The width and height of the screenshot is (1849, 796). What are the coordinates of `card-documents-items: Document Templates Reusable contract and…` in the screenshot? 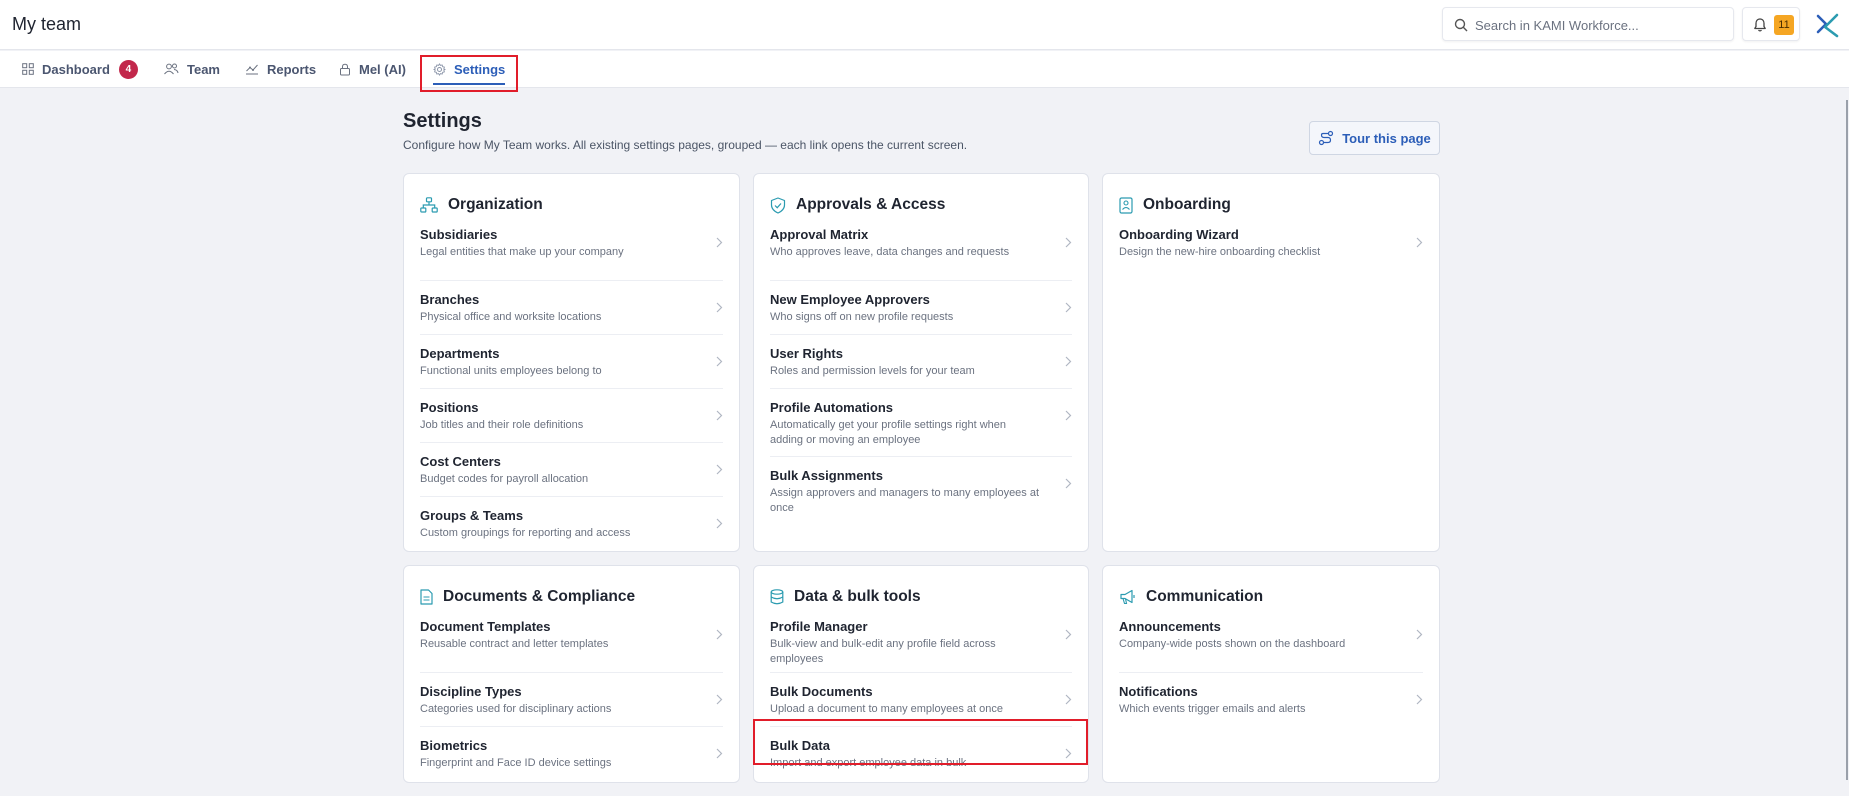 It's located at (571, 697).